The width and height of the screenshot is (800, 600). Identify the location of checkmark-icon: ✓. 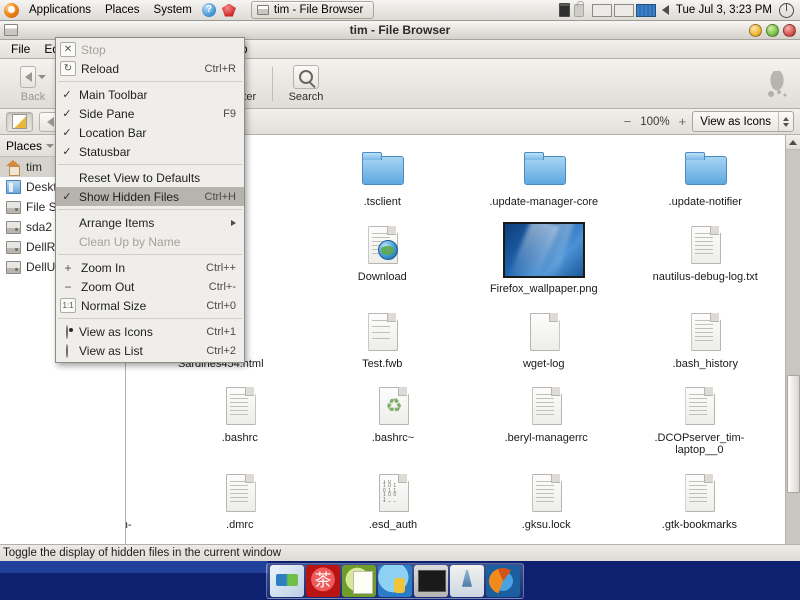
(67, 95).